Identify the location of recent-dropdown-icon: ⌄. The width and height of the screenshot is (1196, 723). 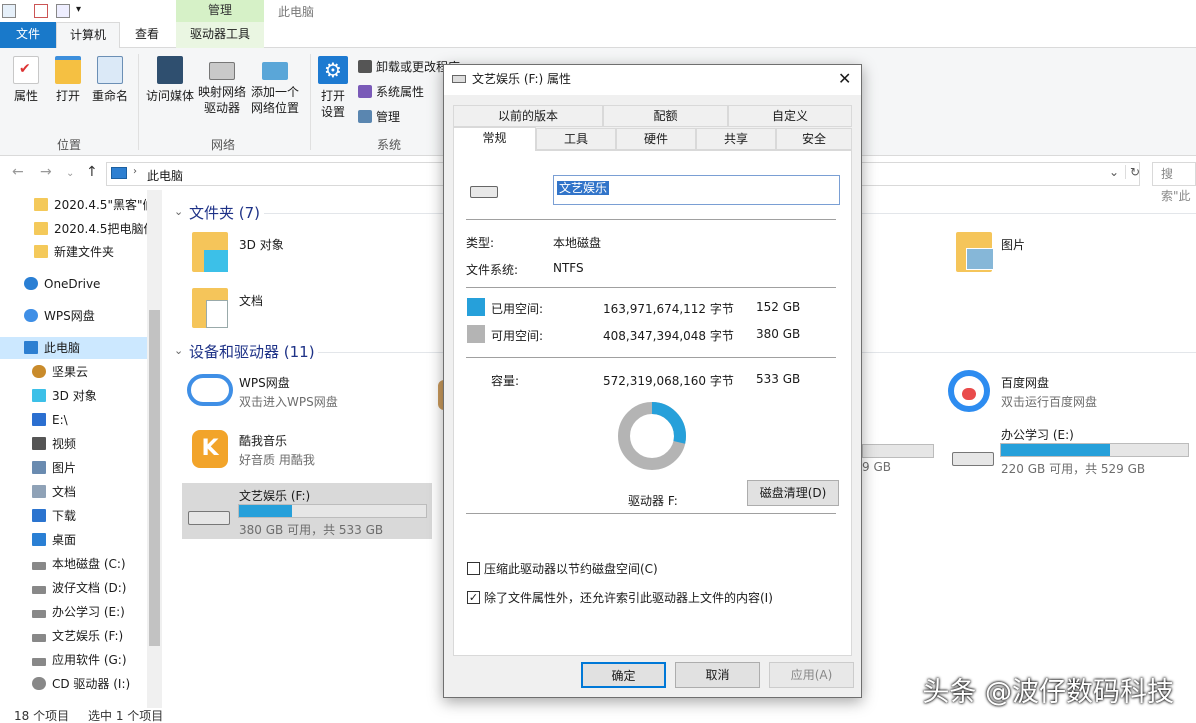
(70, 173).